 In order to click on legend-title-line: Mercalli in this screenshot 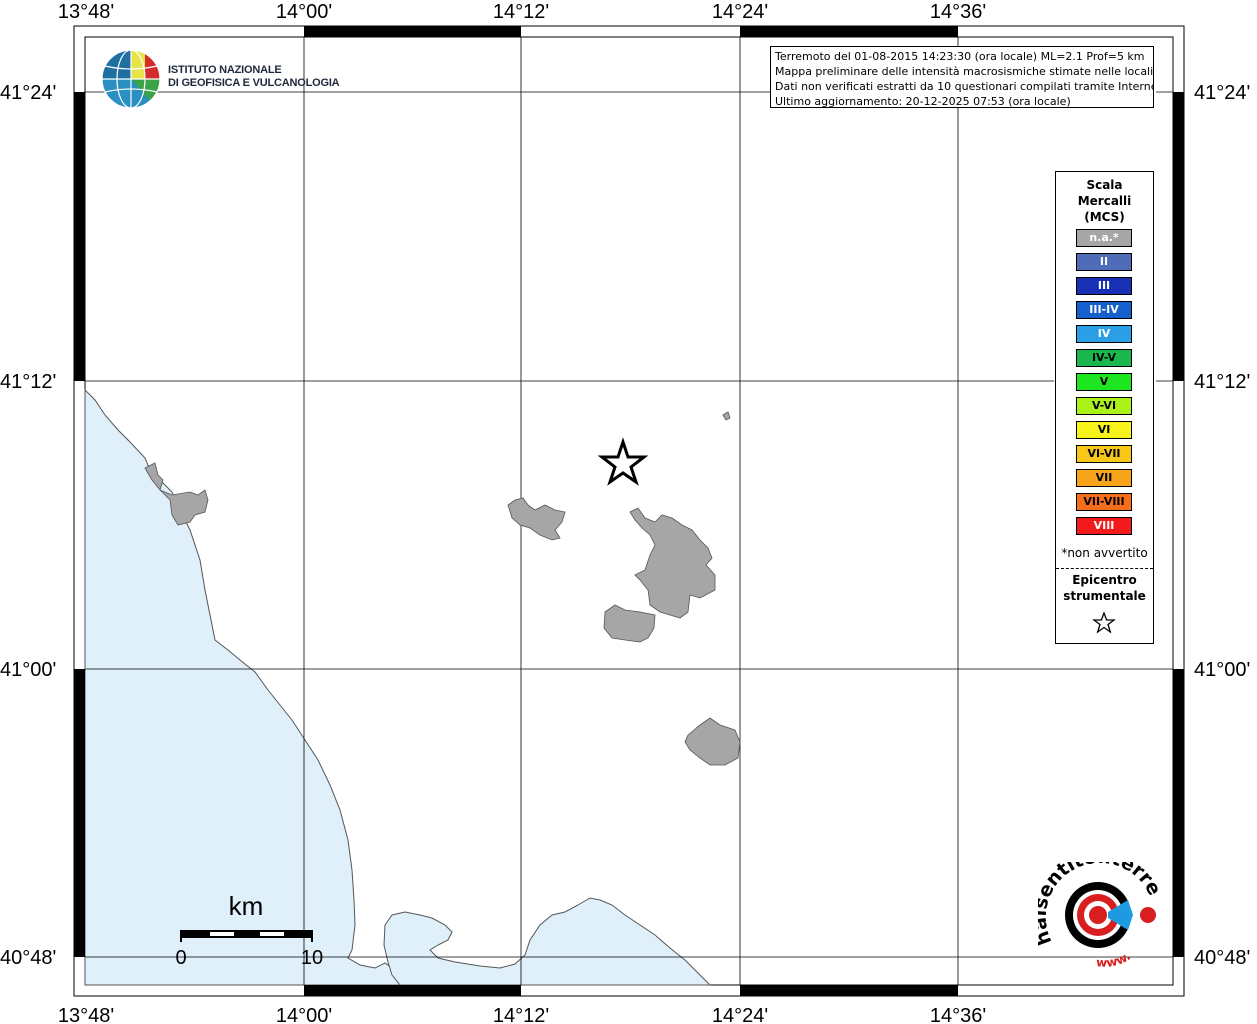, I will do `click(1104, 201)`.